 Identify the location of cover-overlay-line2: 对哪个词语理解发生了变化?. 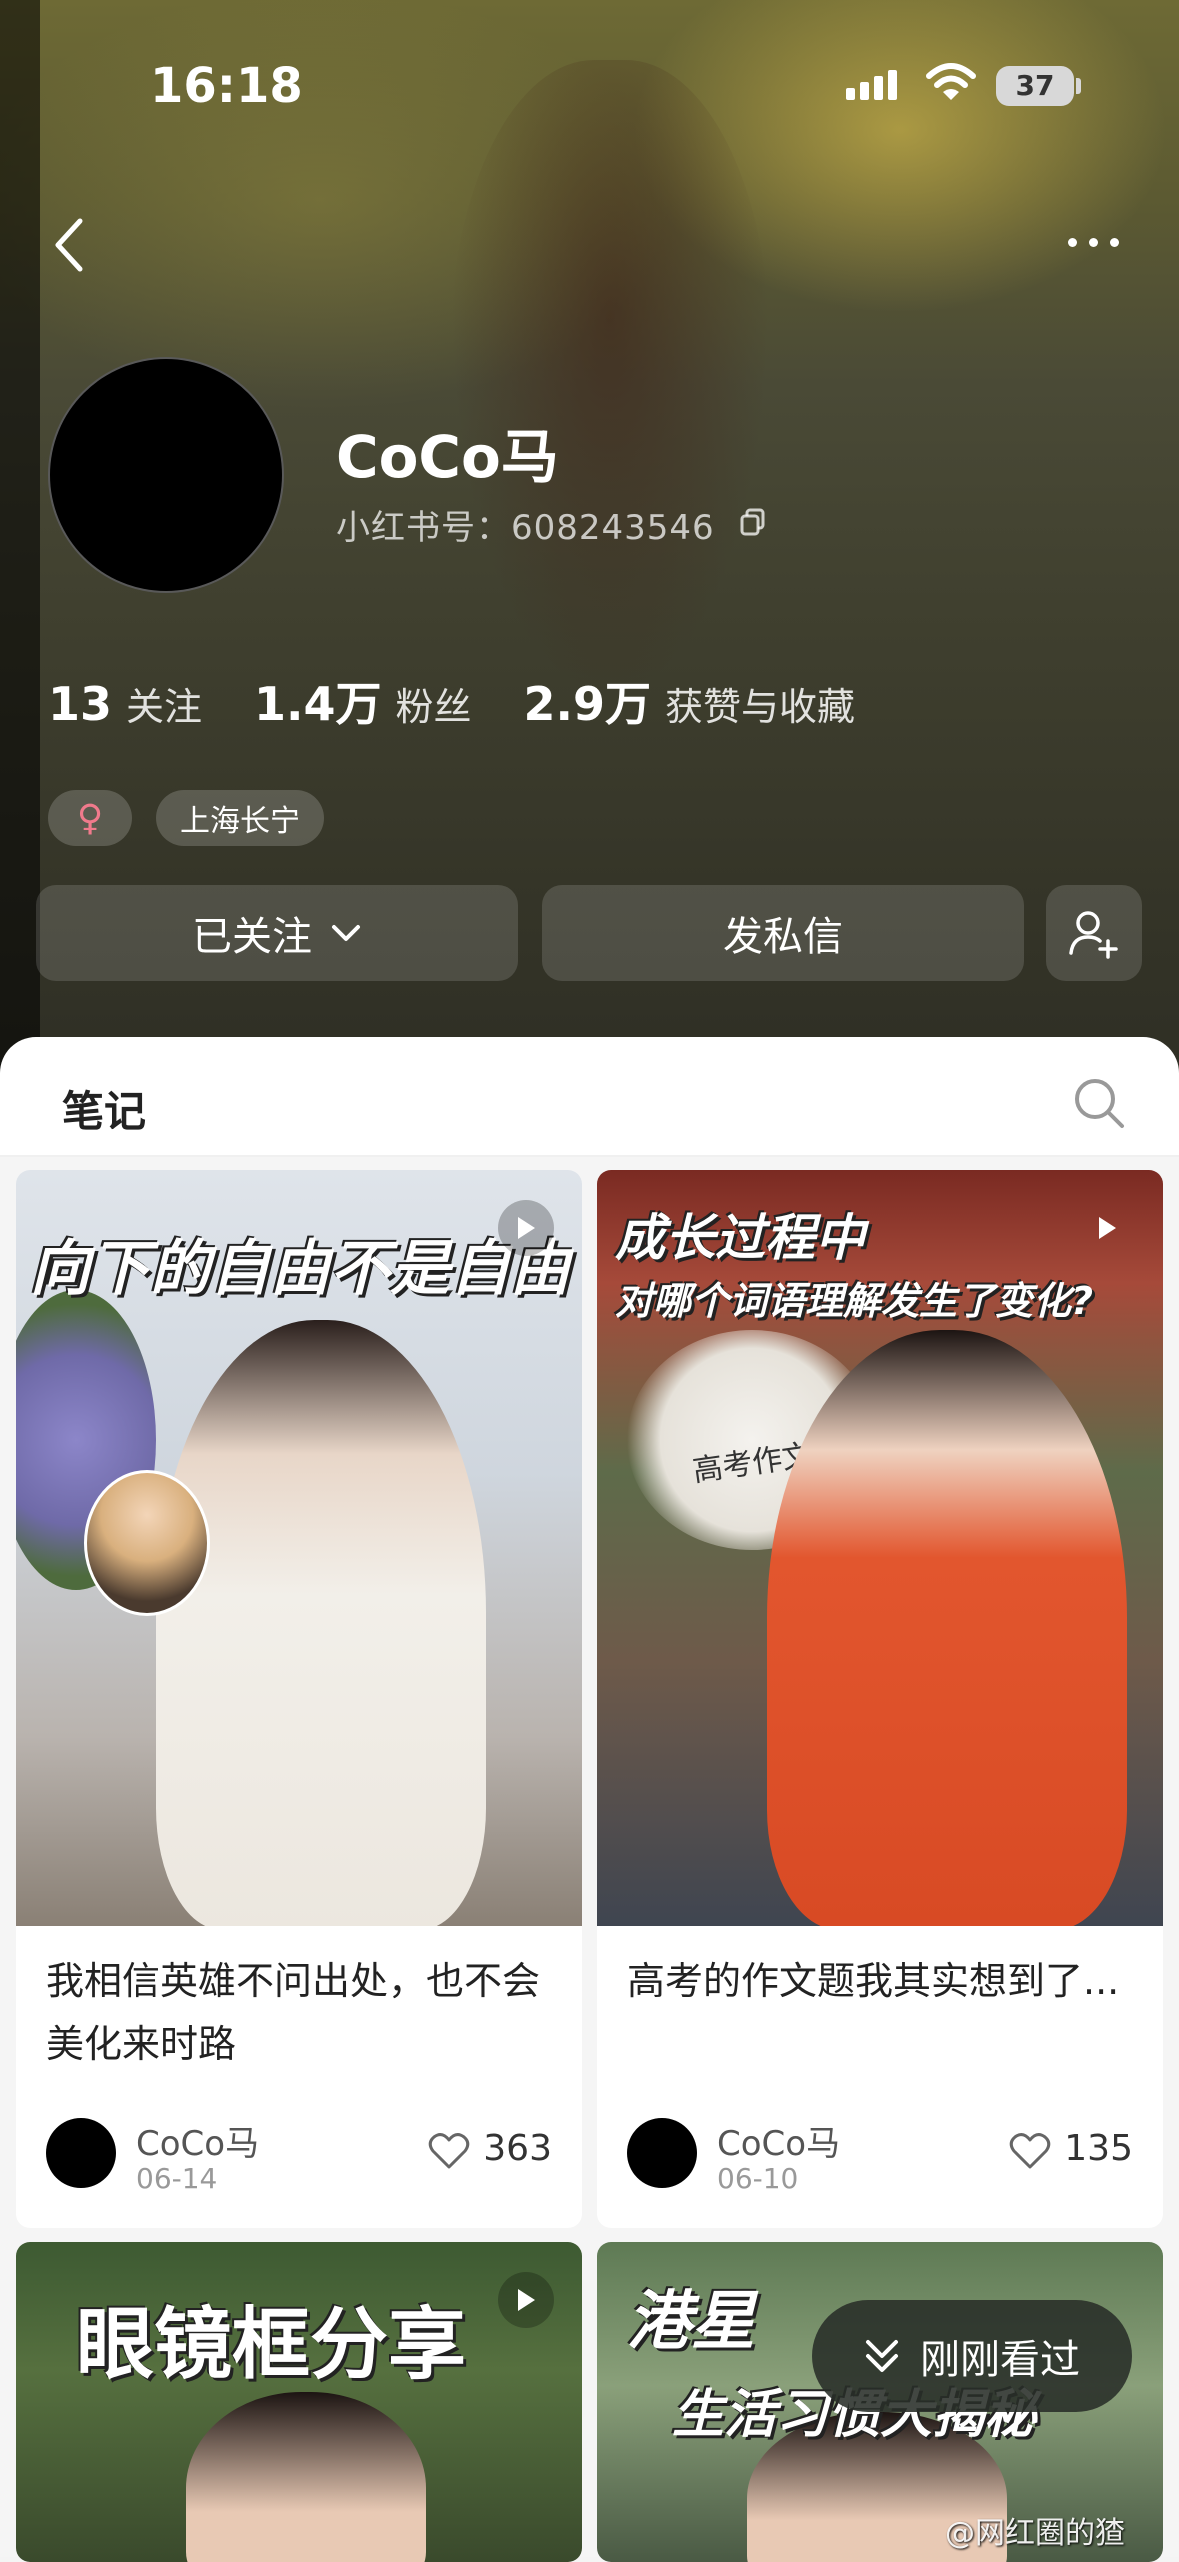
(854, 1301).